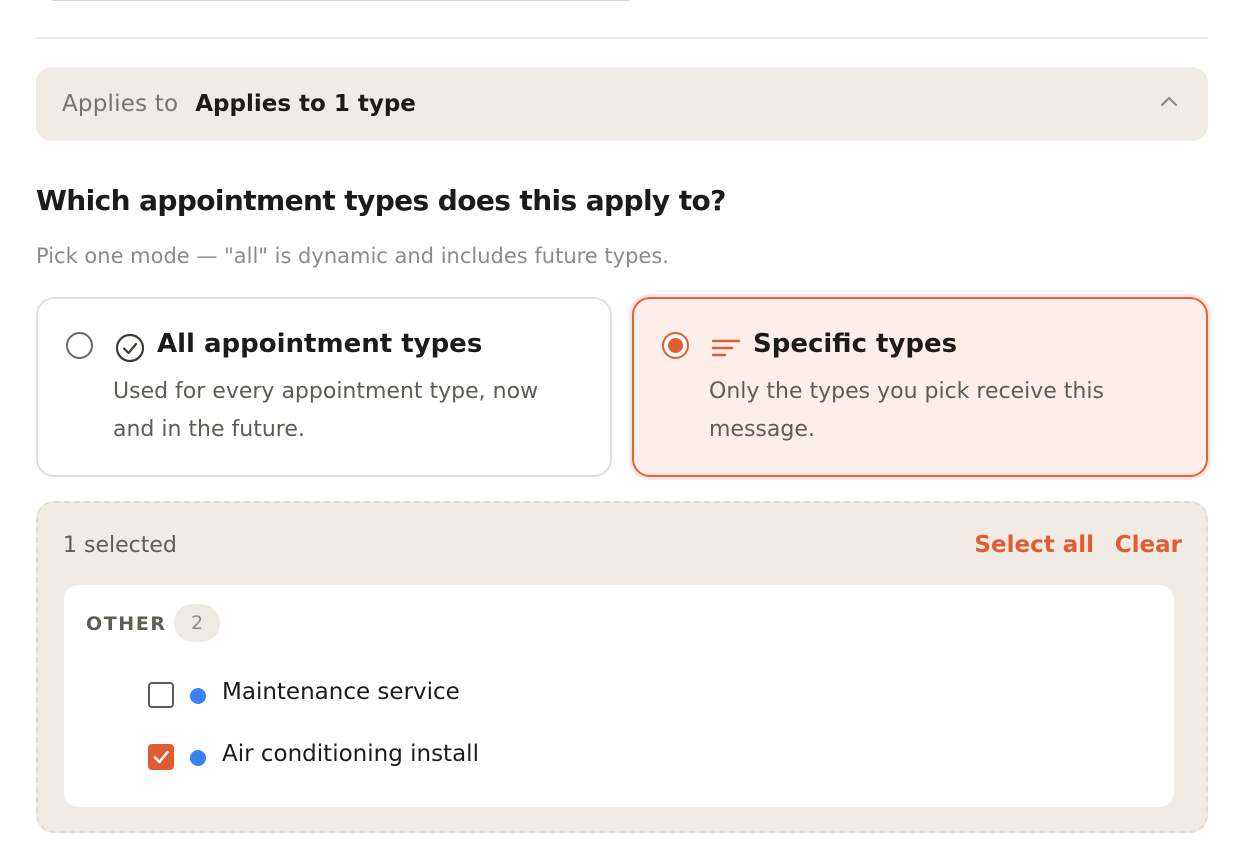 Image resolution: width=1244 pixels, height=868 pixels. Describe the element at coordinates (130, 348) in the screenshot. I see `check-circle-icon` at that location.